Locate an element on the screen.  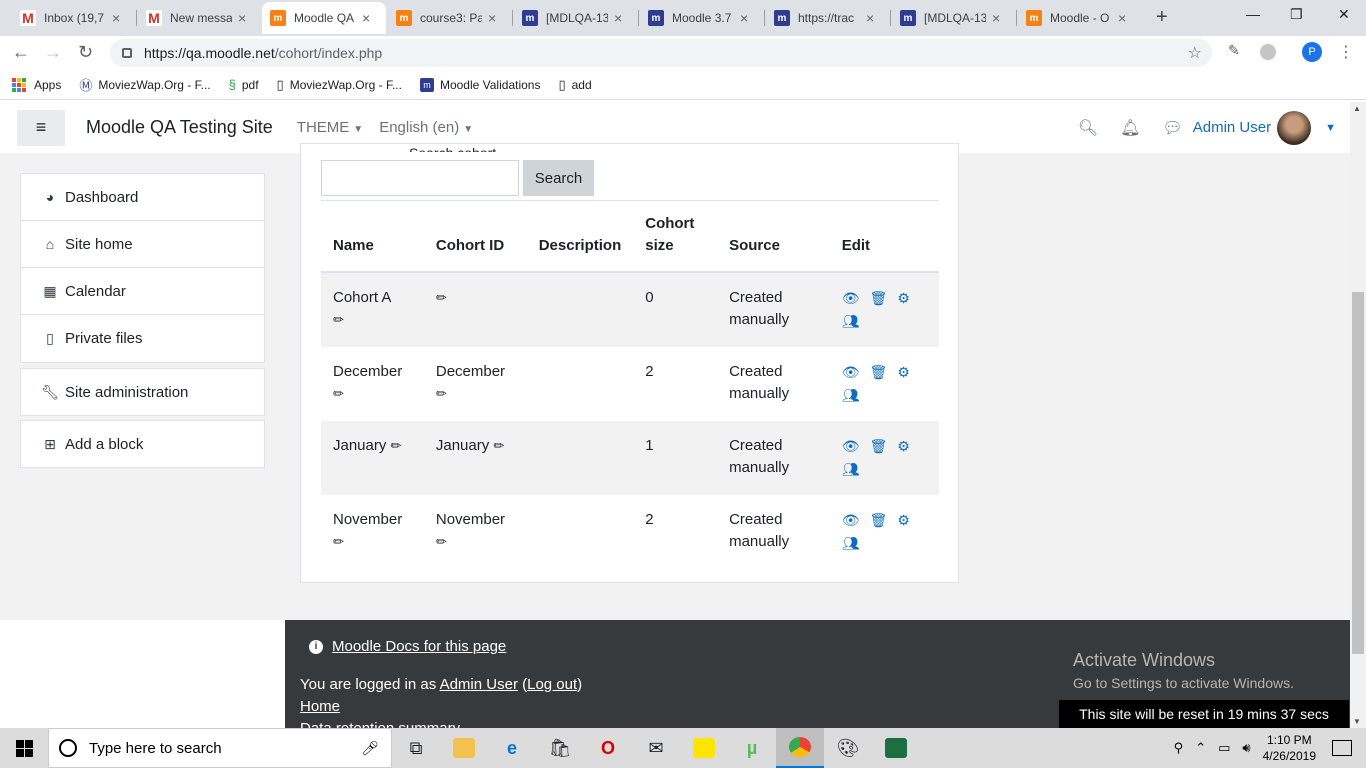
logout-link: Log out is located at coordinates (552, 684).